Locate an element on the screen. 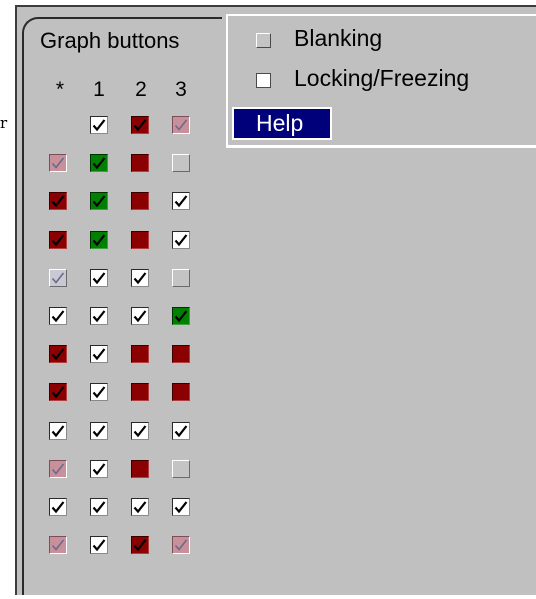 The width and height of the screenshot is (536, 599). graph-button-row8-col-all is located at coordinates (58, 392).